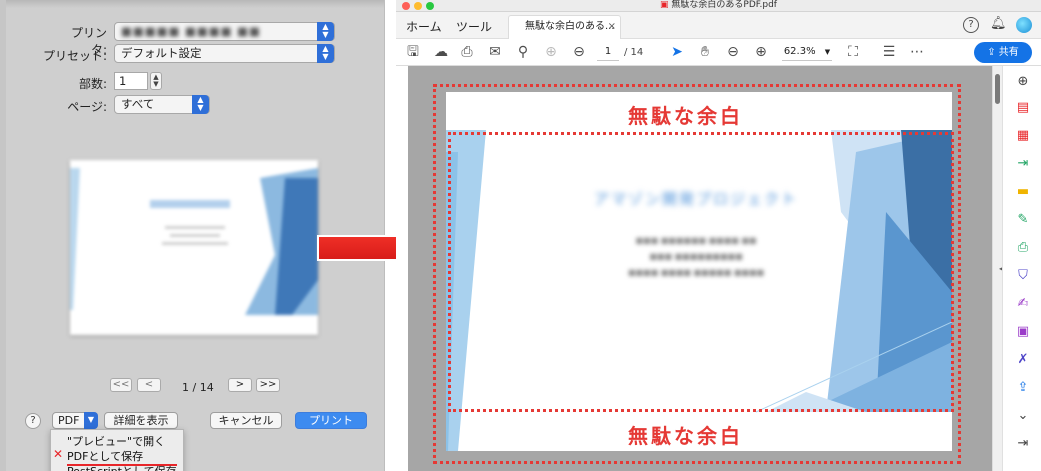 The image size is (1041, 471). What do you see at coordinates (441, 52) in the screenshot?
I see `cloud-upload-icon: ☁︎` at bounding box center [441, 52].